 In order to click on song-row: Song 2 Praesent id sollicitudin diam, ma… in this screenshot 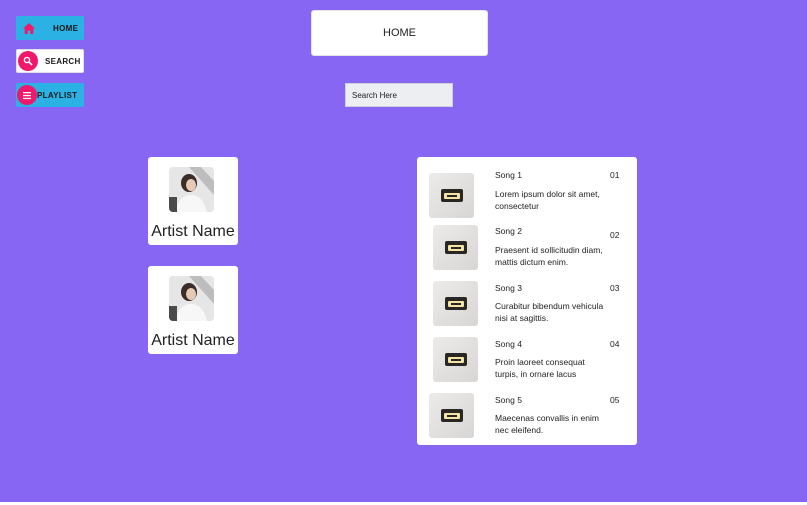, I will do `click(527, 253)`.